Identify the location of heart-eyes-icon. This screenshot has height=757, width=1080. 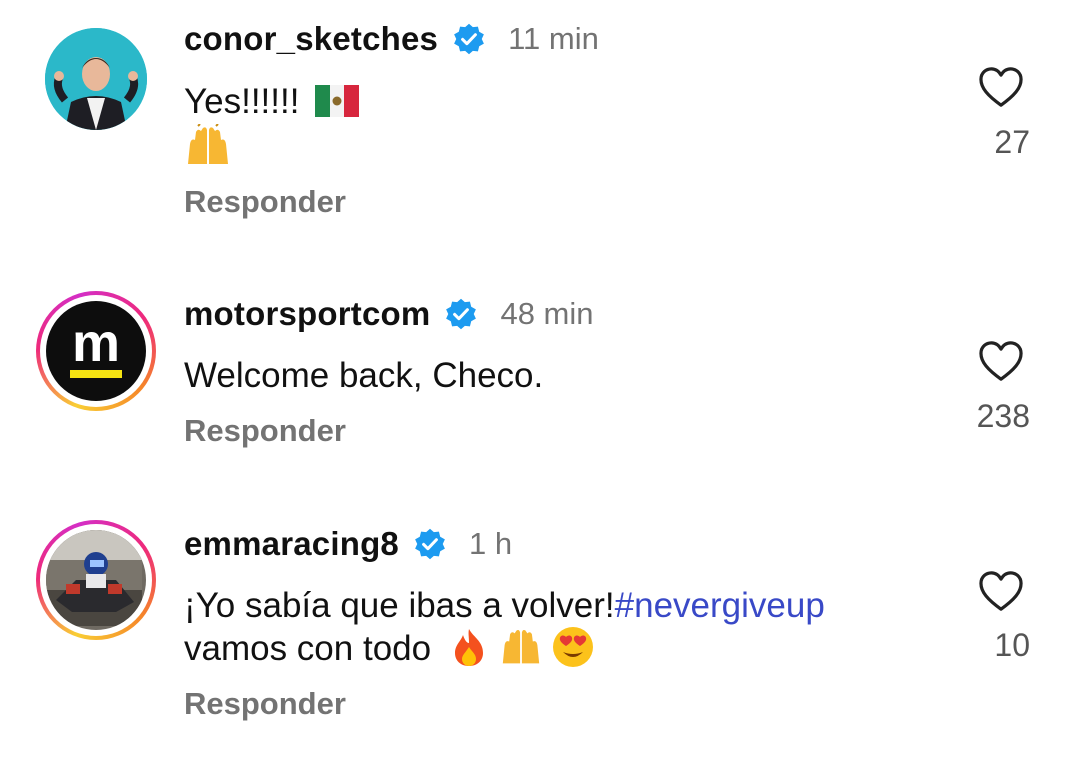
(573, 646).